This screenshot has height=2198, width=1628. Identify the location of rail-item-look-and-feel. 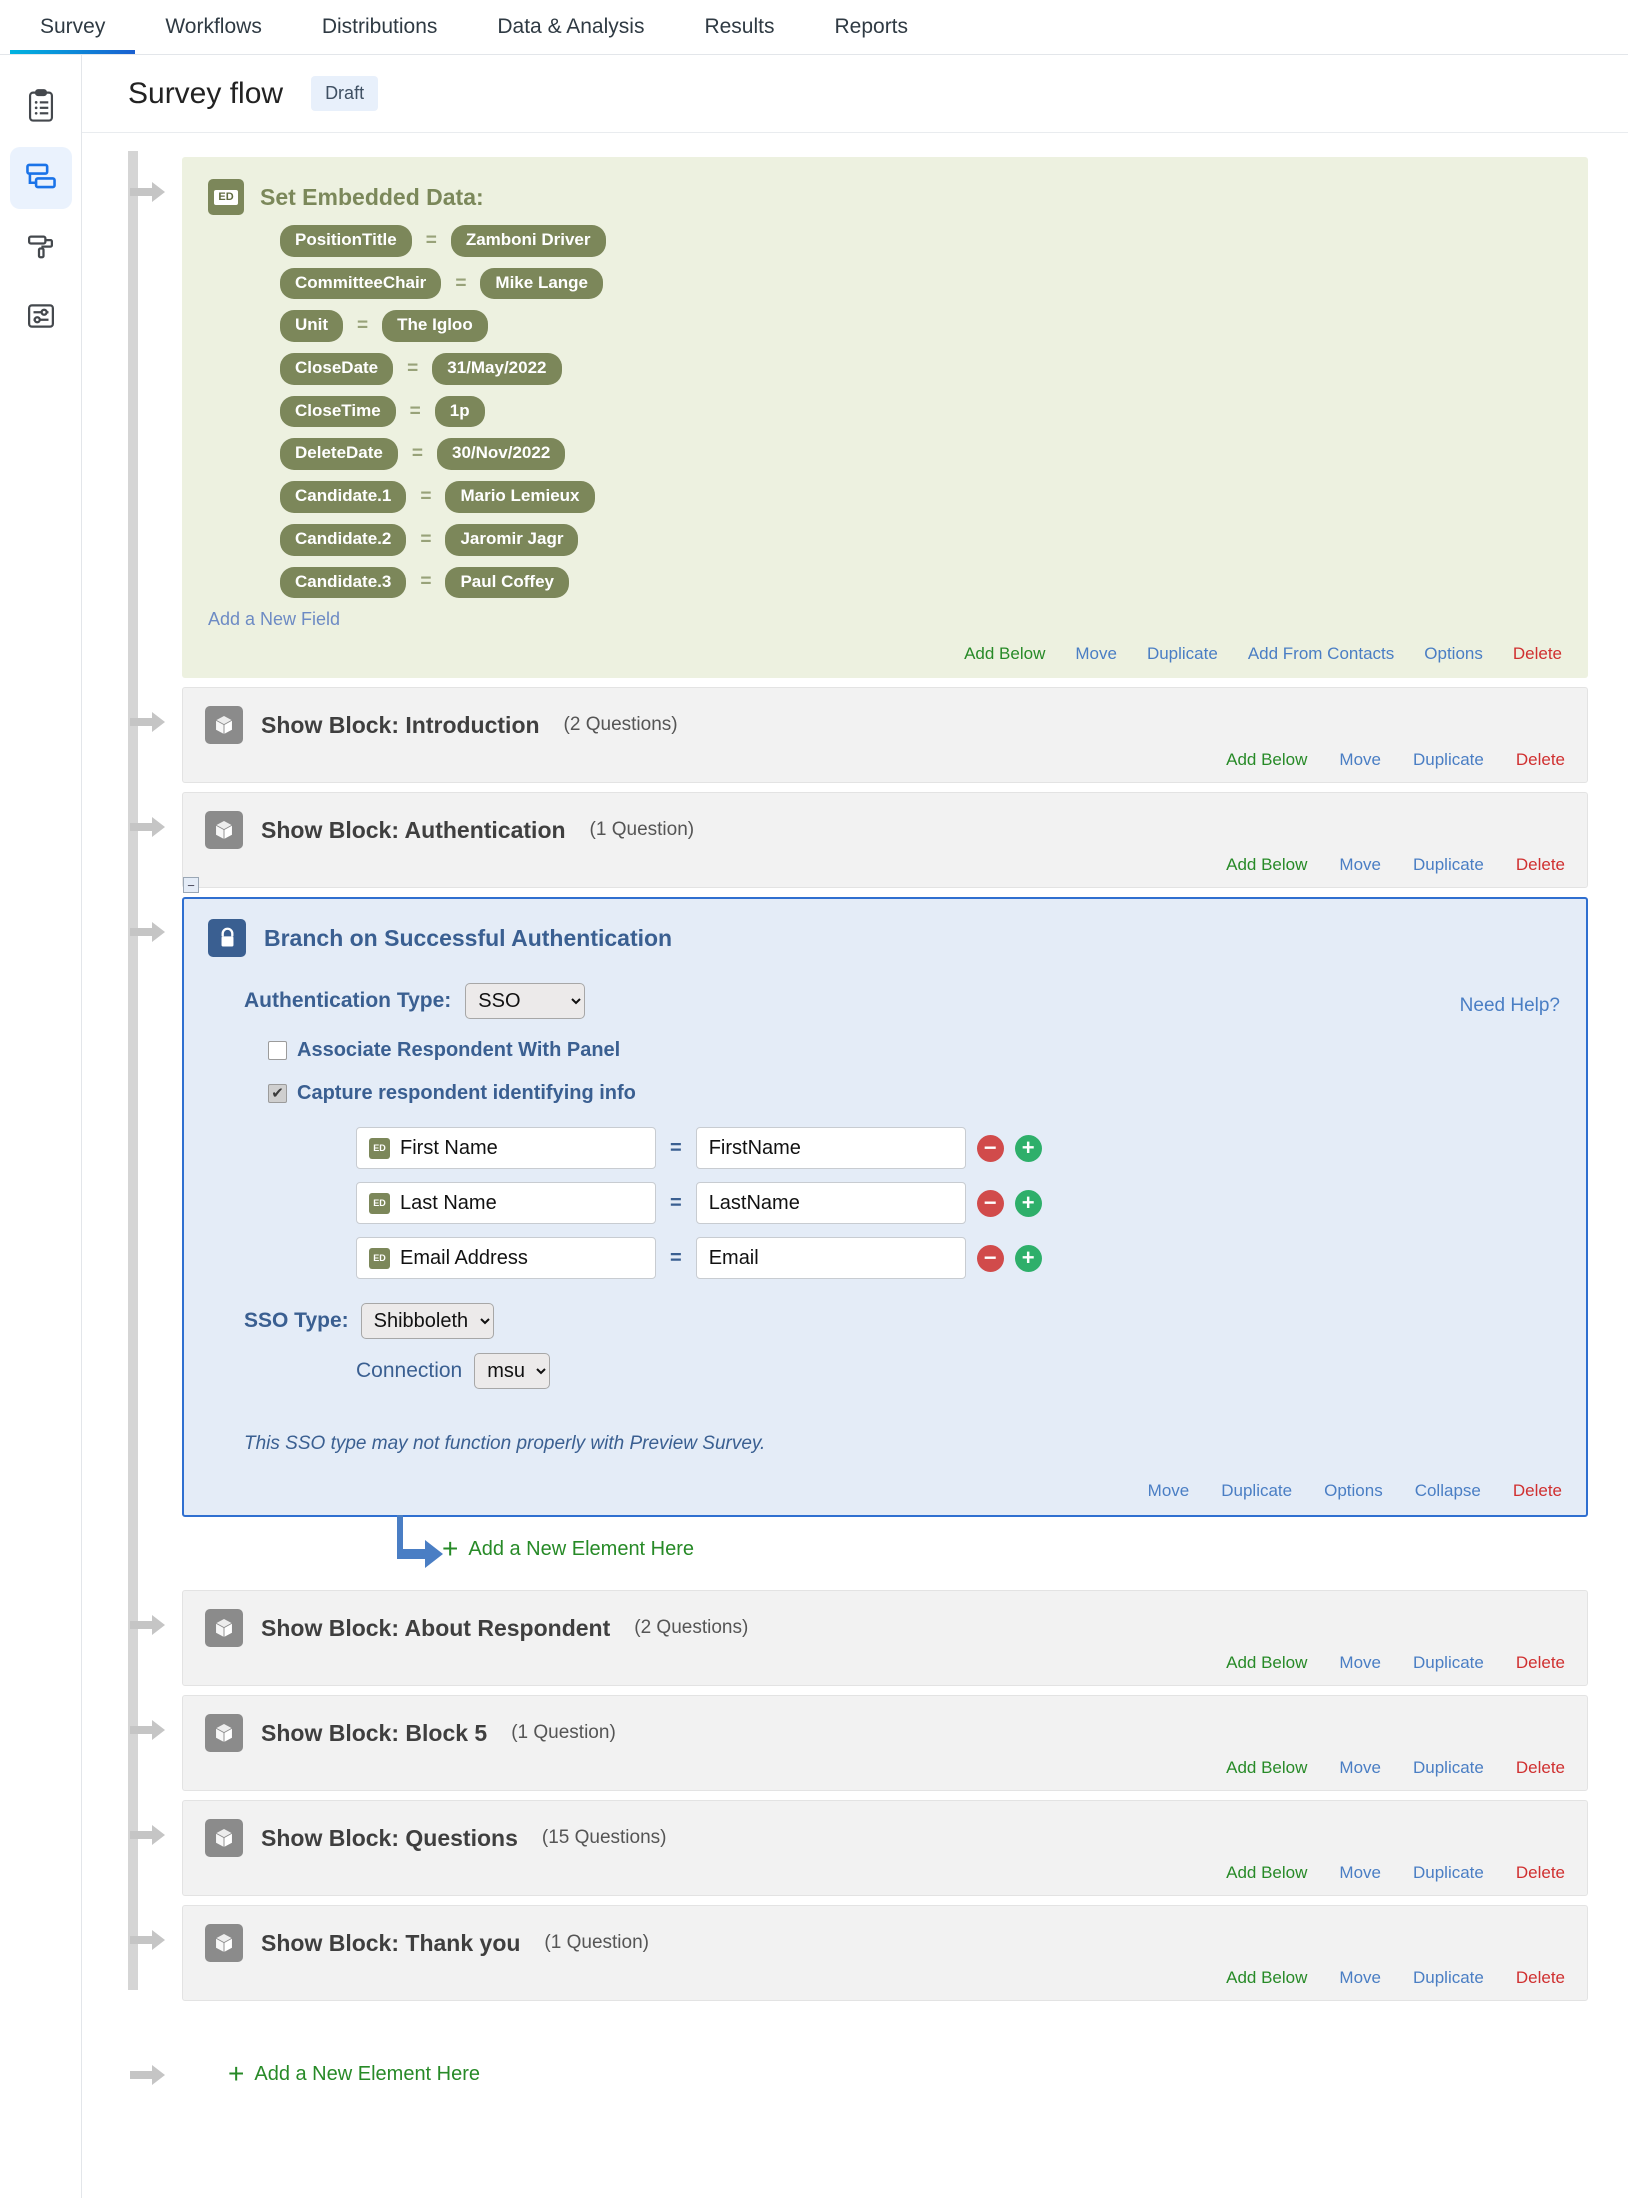
(41, 248).